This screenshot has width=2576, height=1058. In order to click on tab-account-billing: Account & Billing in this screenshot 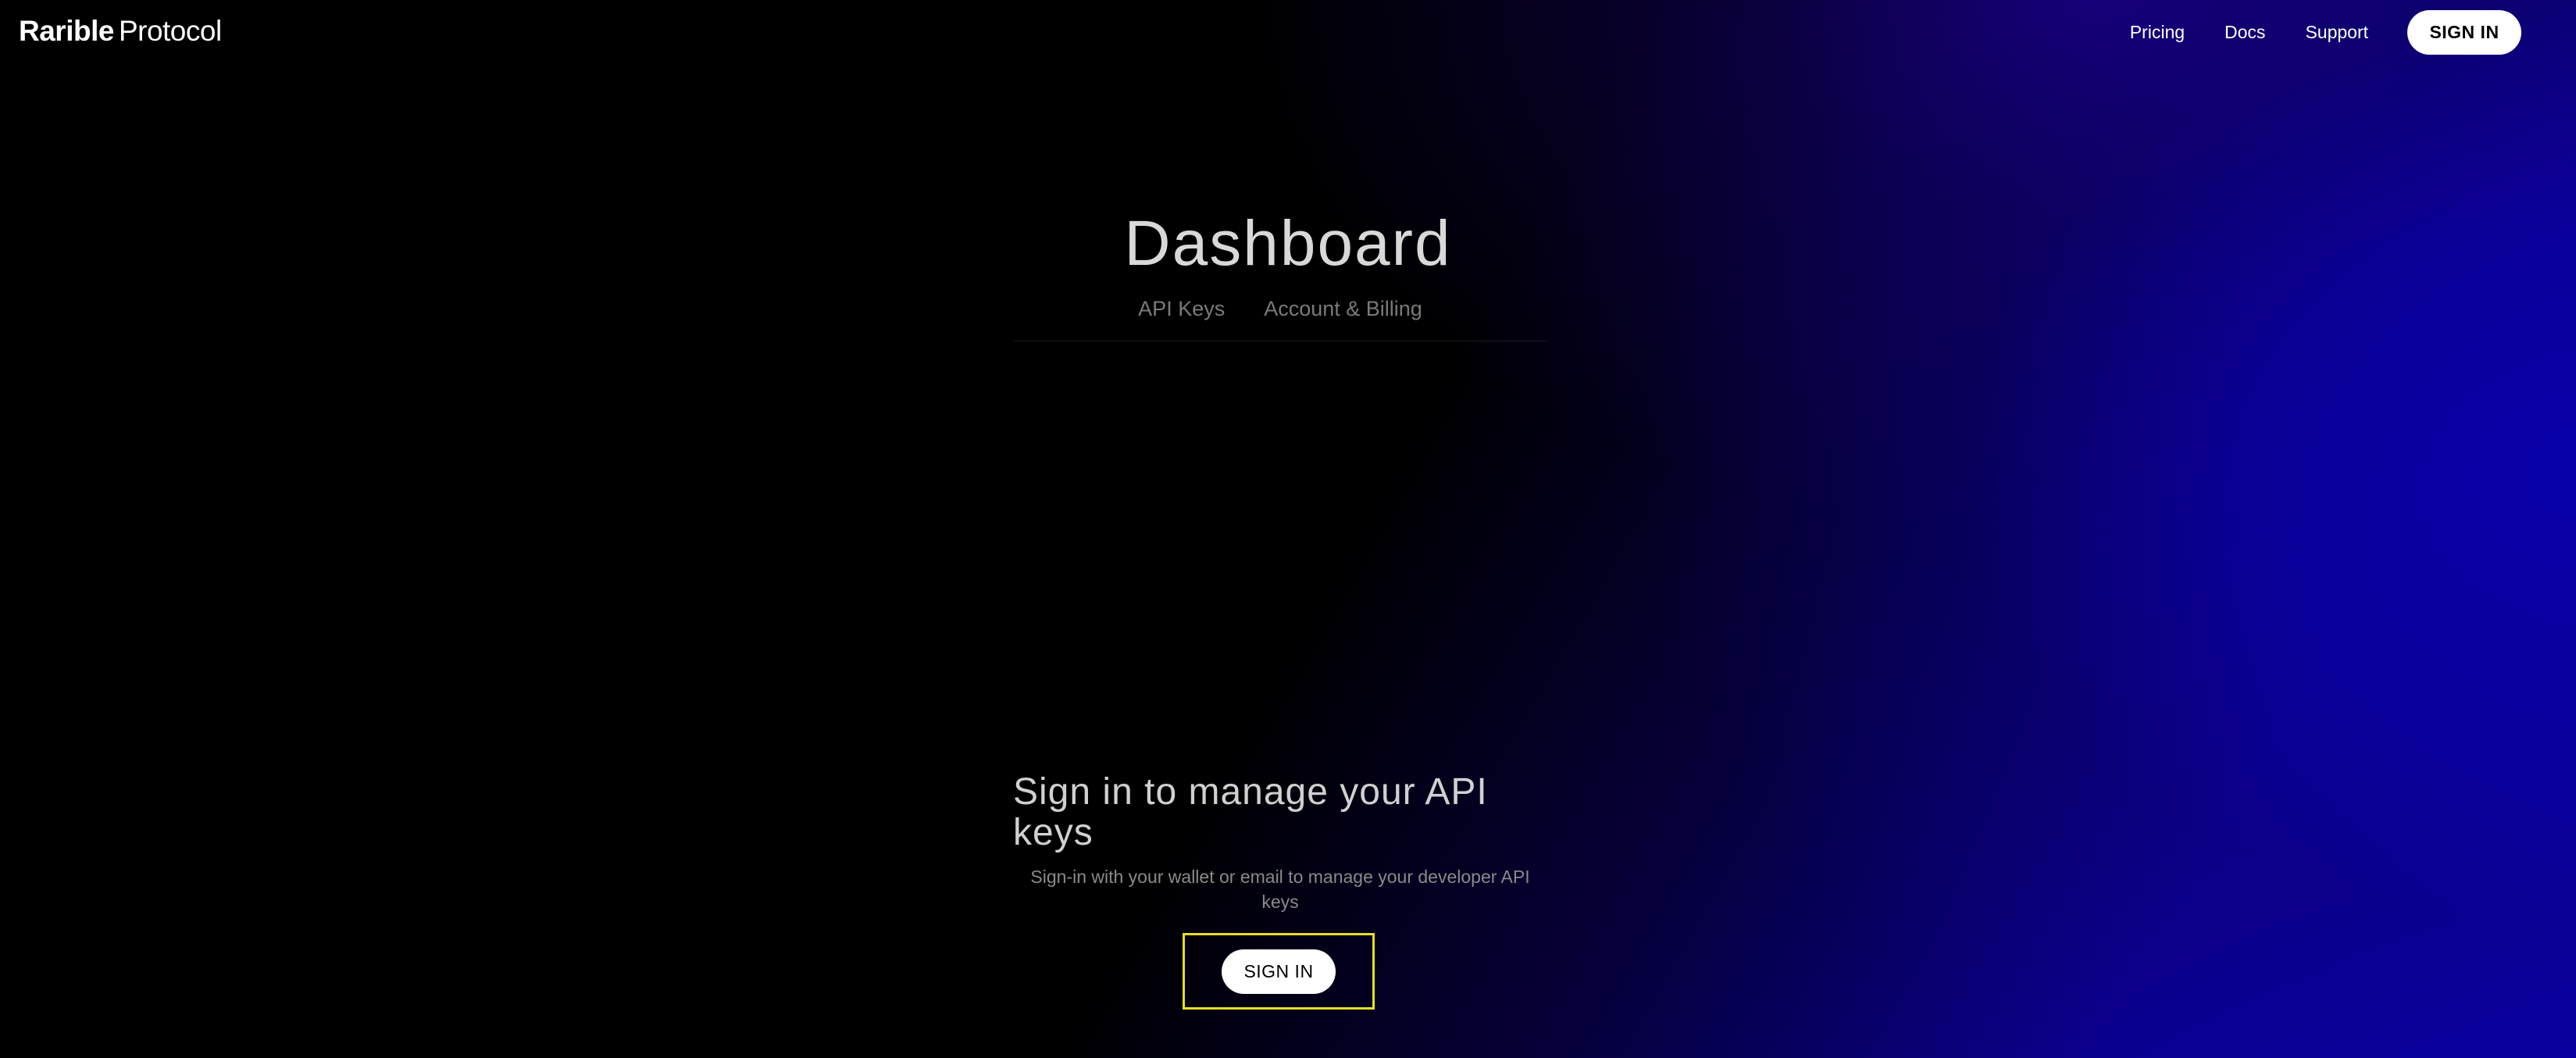, I will do `click(1343, 319)`.